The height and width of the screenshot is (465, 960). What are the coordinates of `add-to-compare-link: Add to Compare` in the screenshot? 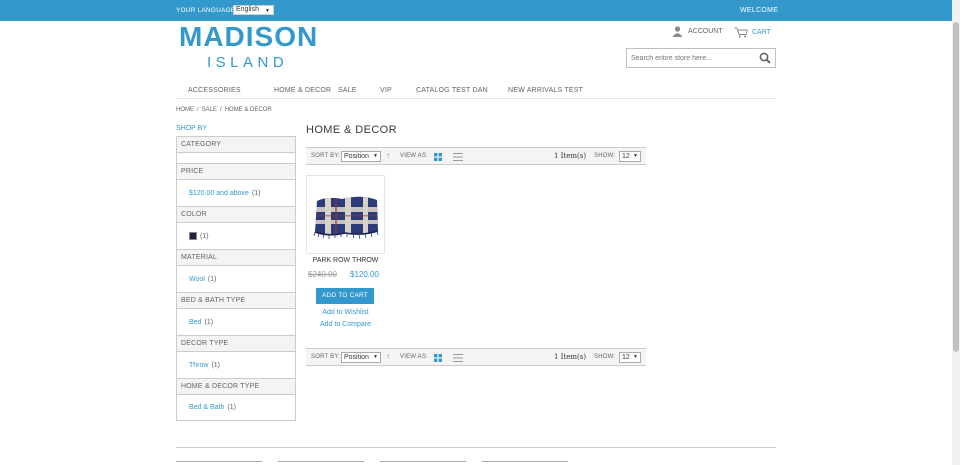 It's located at (345, 324).